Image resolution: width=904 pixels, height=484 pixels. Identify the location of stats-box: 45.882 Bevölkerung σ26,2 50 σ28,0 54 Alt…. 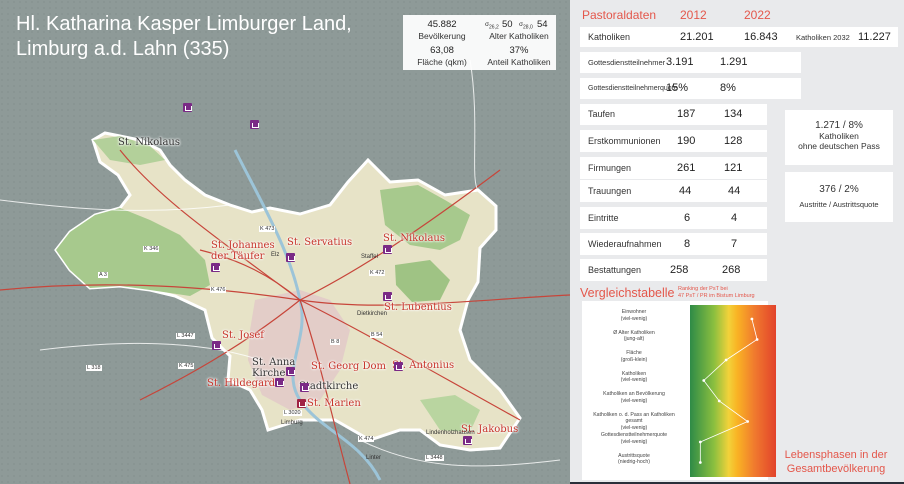
(479, 42).